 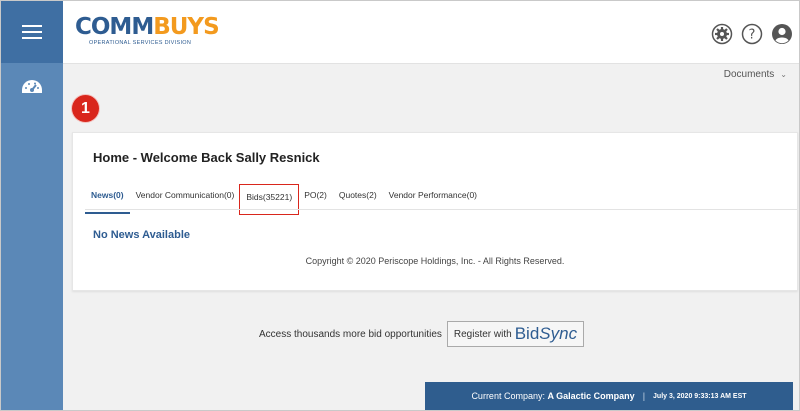 I want to click on documents-label: Documents, so click(x=749, y=74).